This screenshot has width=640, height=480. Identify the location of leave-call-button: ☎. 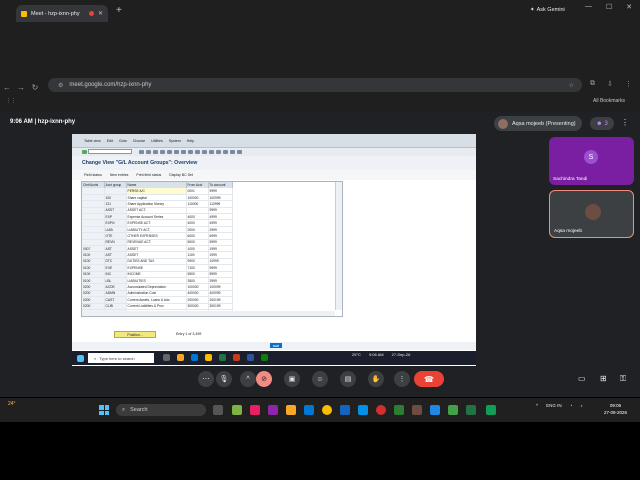
(429, 379).